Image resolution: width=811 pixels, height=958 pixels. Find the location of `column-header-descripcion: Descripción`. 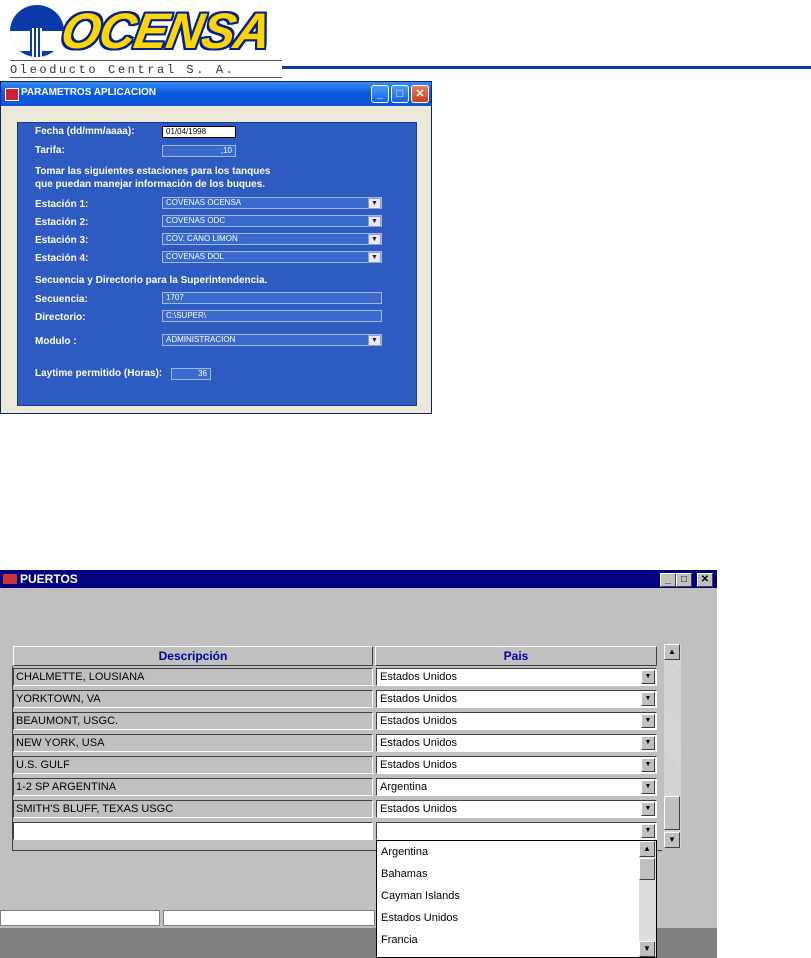

column-header-descripcion: Descripción is located at coordinates (193, 656).